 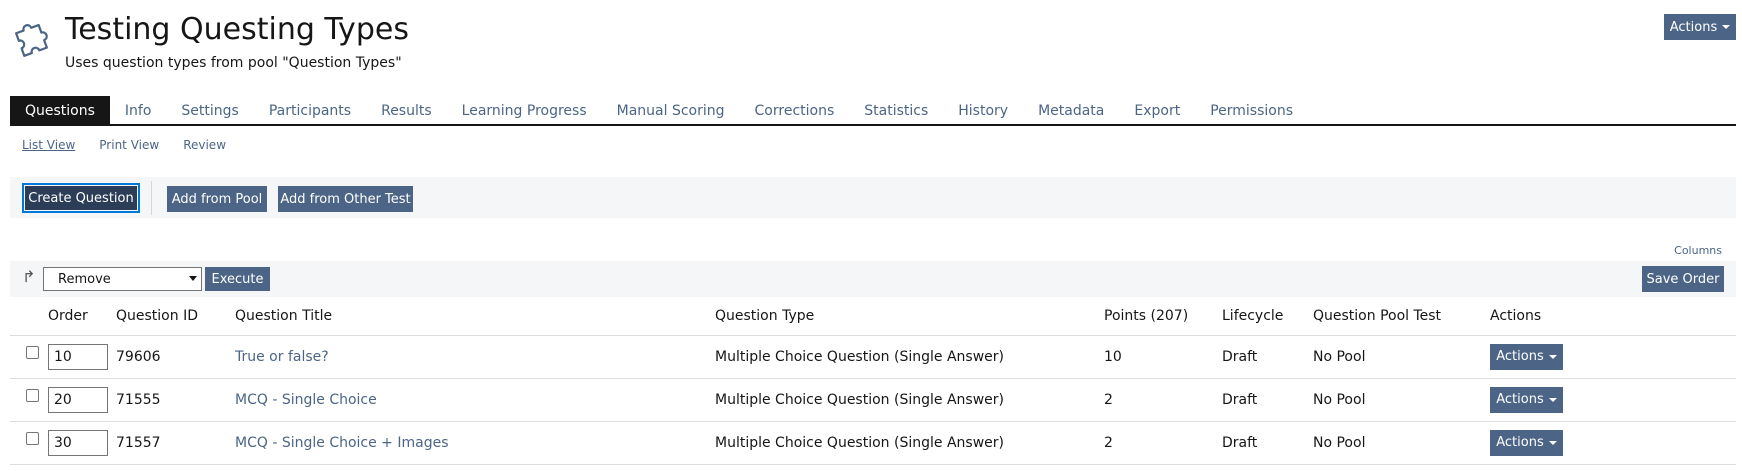 I want to click on column-header-question-title: Question Title, so click(x=475, y=316).